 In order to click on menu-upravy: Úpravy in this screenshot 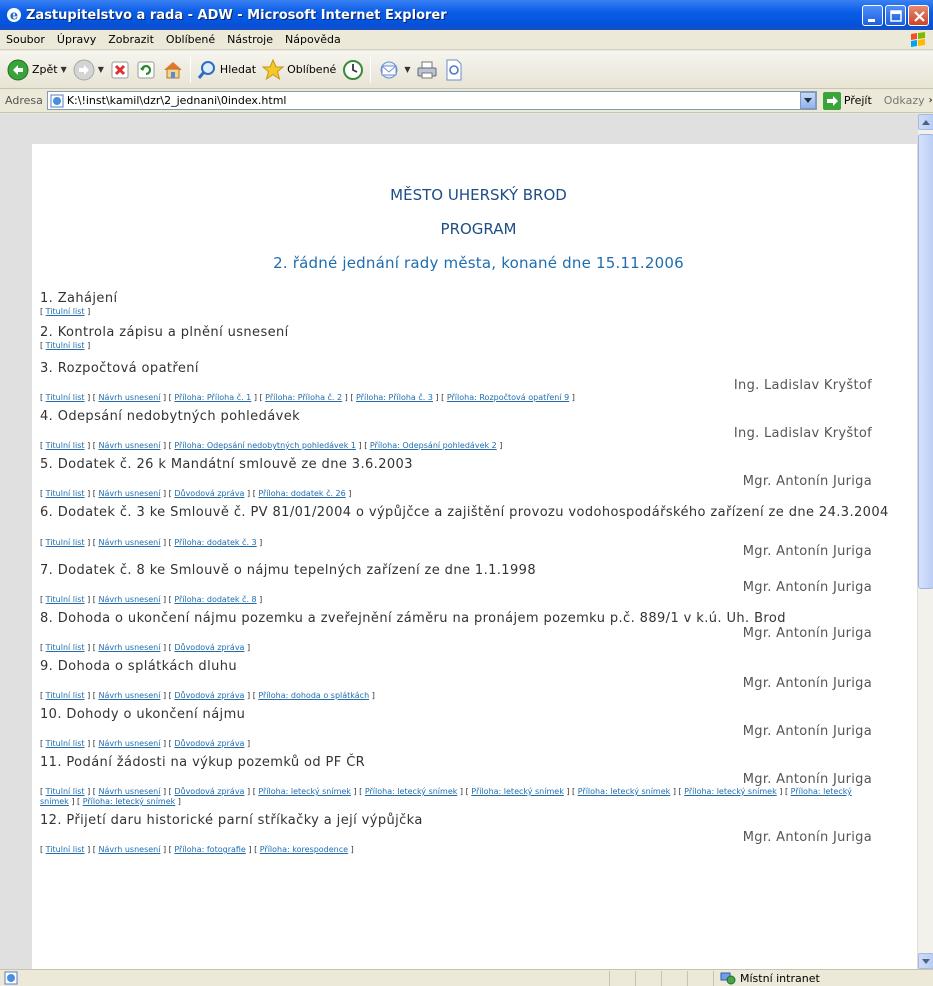, I will do `click(76, 39)`.